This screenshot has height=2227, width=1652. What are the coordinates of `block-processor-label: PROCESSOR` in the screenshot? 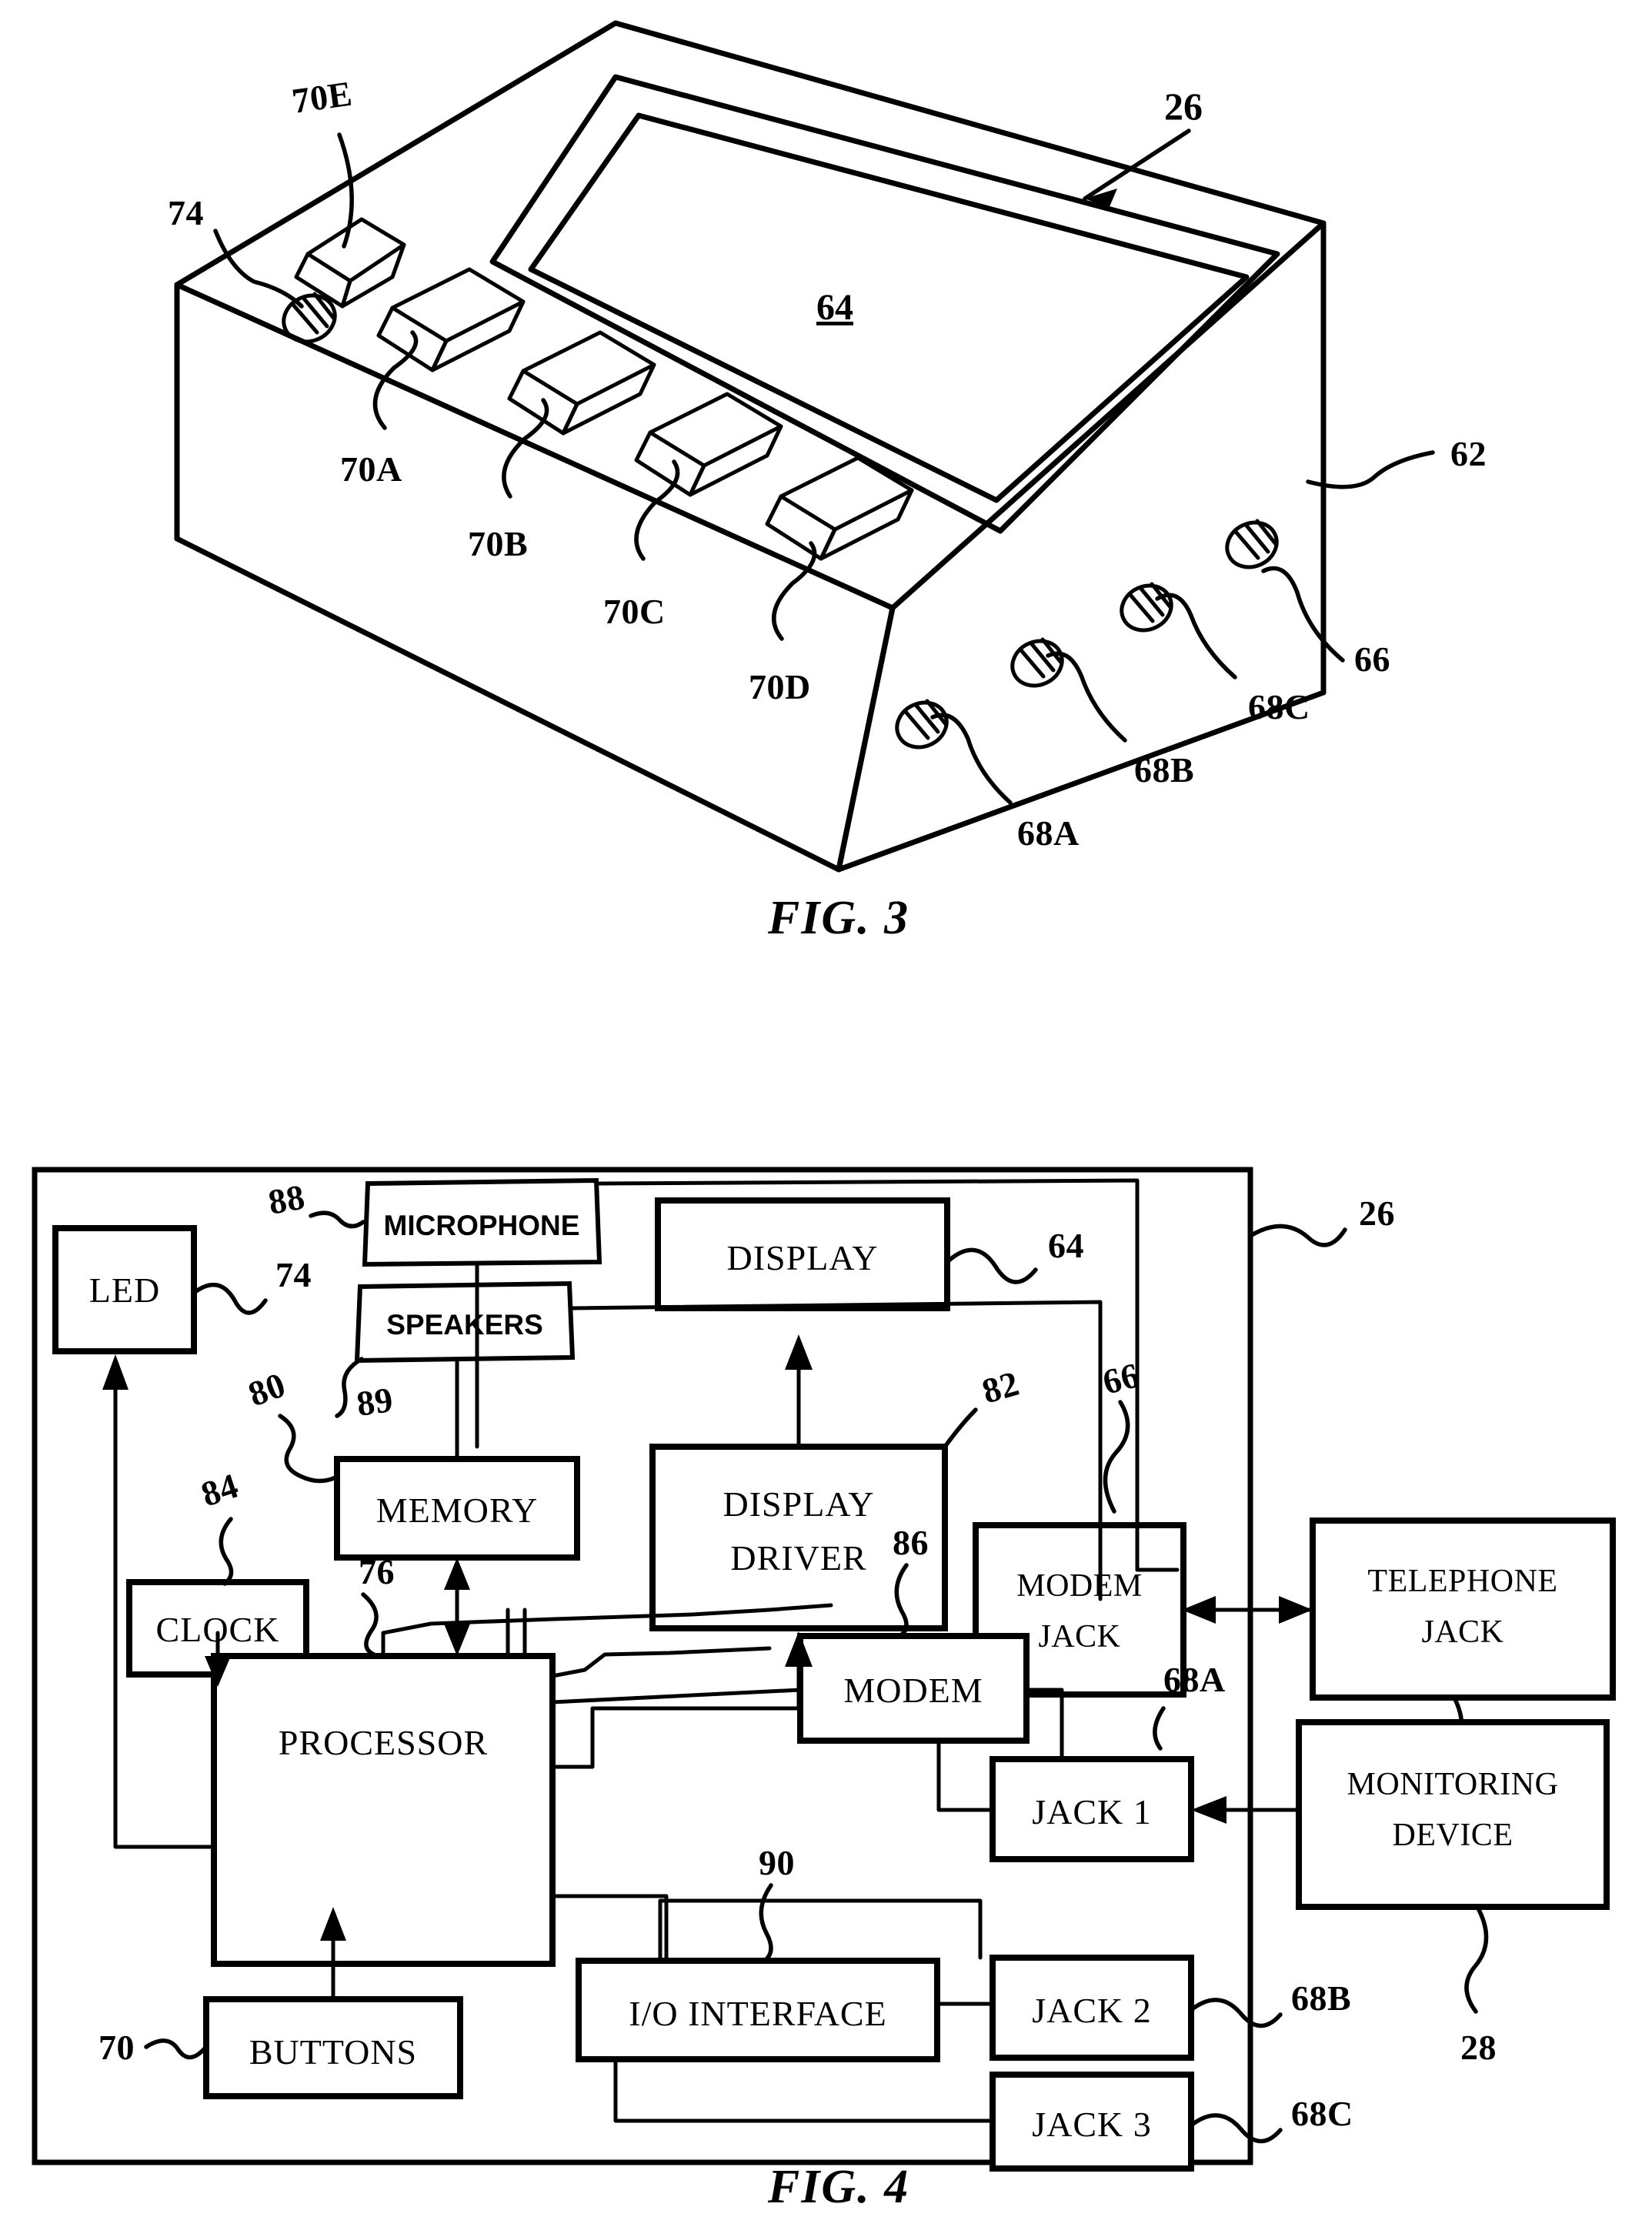 It's located at (383, 1743).